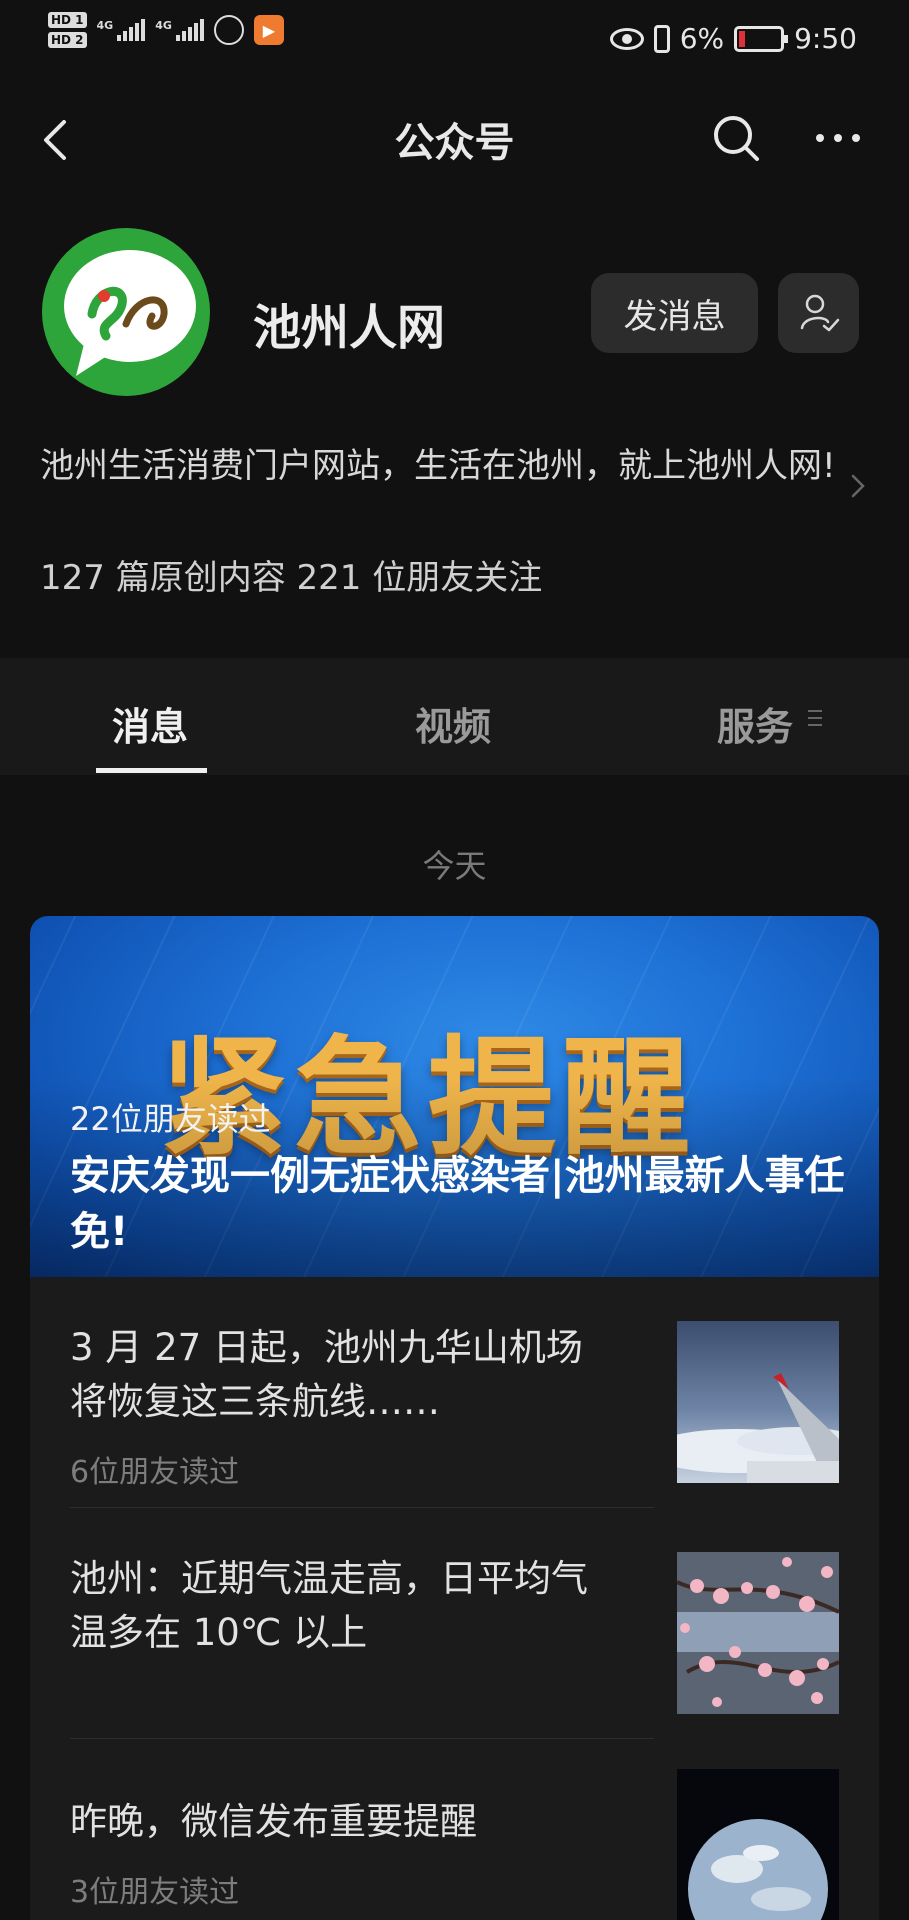 This screenshot has width=909, height=1920. Describe the element at coordinates (67, 40) in the screenshot. I see `sim2-label: HD 2` at that location.